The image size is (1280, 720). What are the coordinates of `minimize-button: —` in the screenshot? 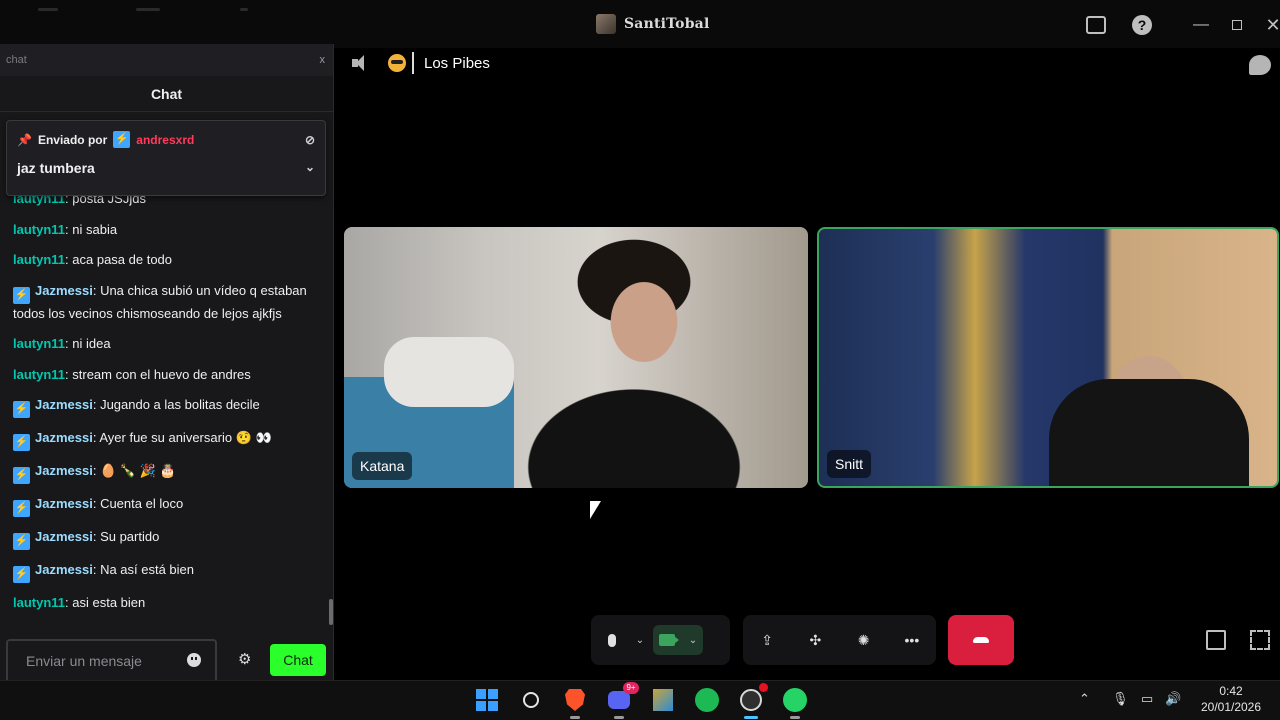 It's located at (1201, 25).